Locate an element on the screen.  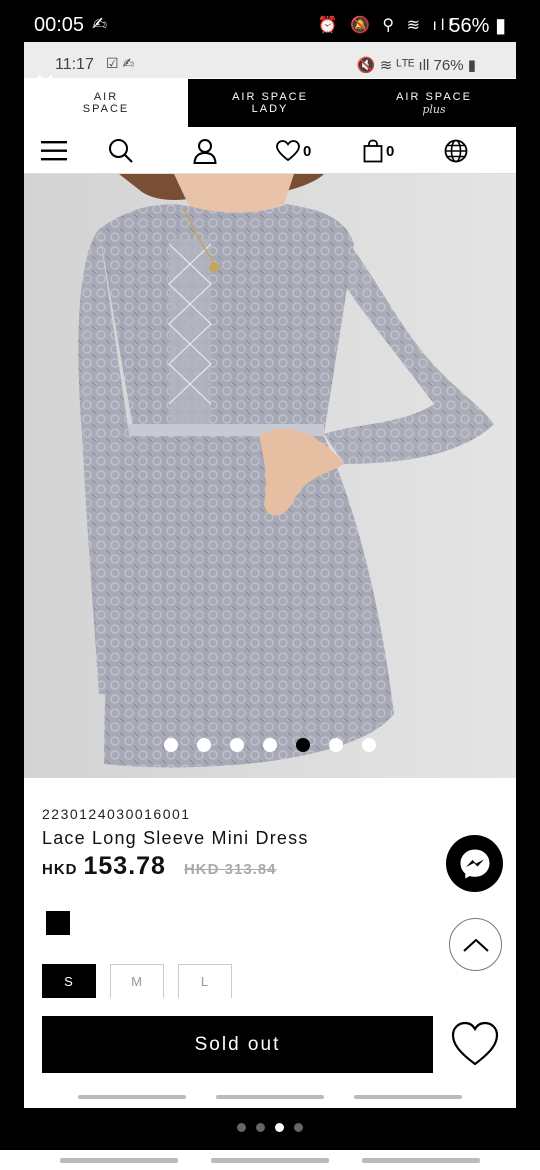
add-to-wishlist-button is located at coordinates (475, 1044).